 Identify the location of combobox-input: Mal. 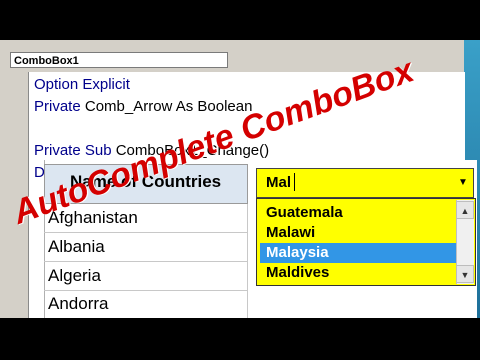
(278, 182).